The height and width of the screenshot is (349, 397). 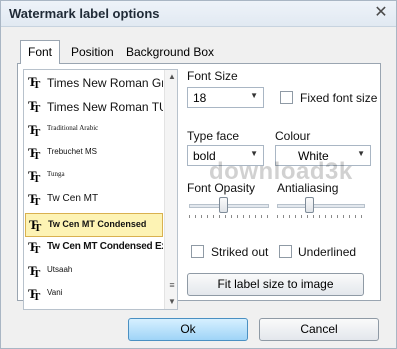 I want to click on scroll-up-icon: ▲, so click(x=172, y=77).